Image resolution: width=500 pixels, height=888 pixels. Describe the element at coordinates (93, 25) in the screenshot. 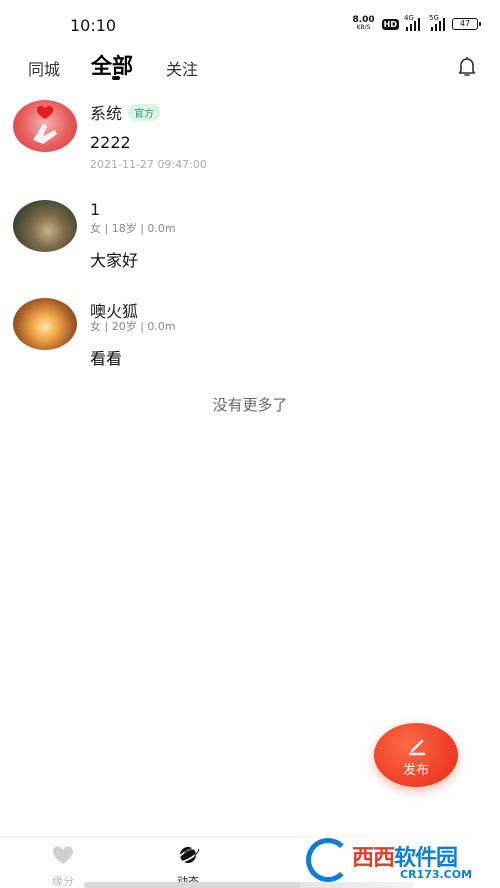

I see `status-time: 10:10` at that location.